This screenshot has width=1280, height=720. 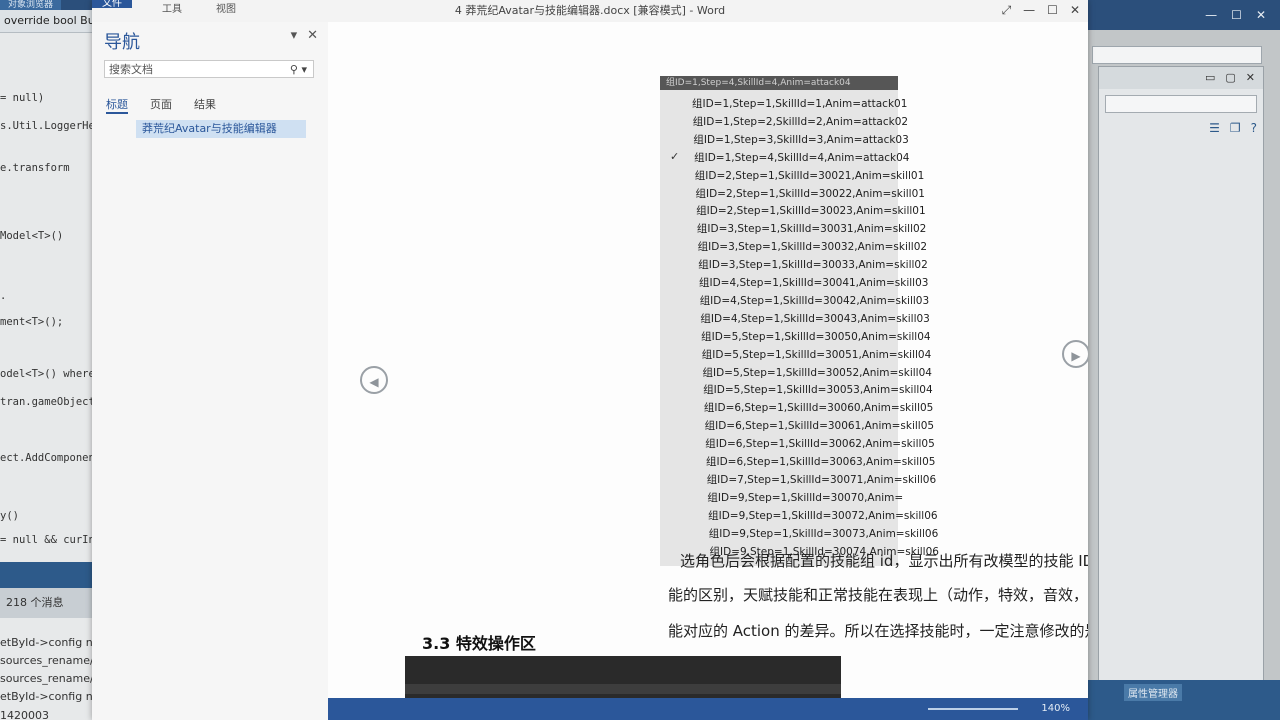 I want to click on pane-options-icon: ▾, so click(x=294, y=35).